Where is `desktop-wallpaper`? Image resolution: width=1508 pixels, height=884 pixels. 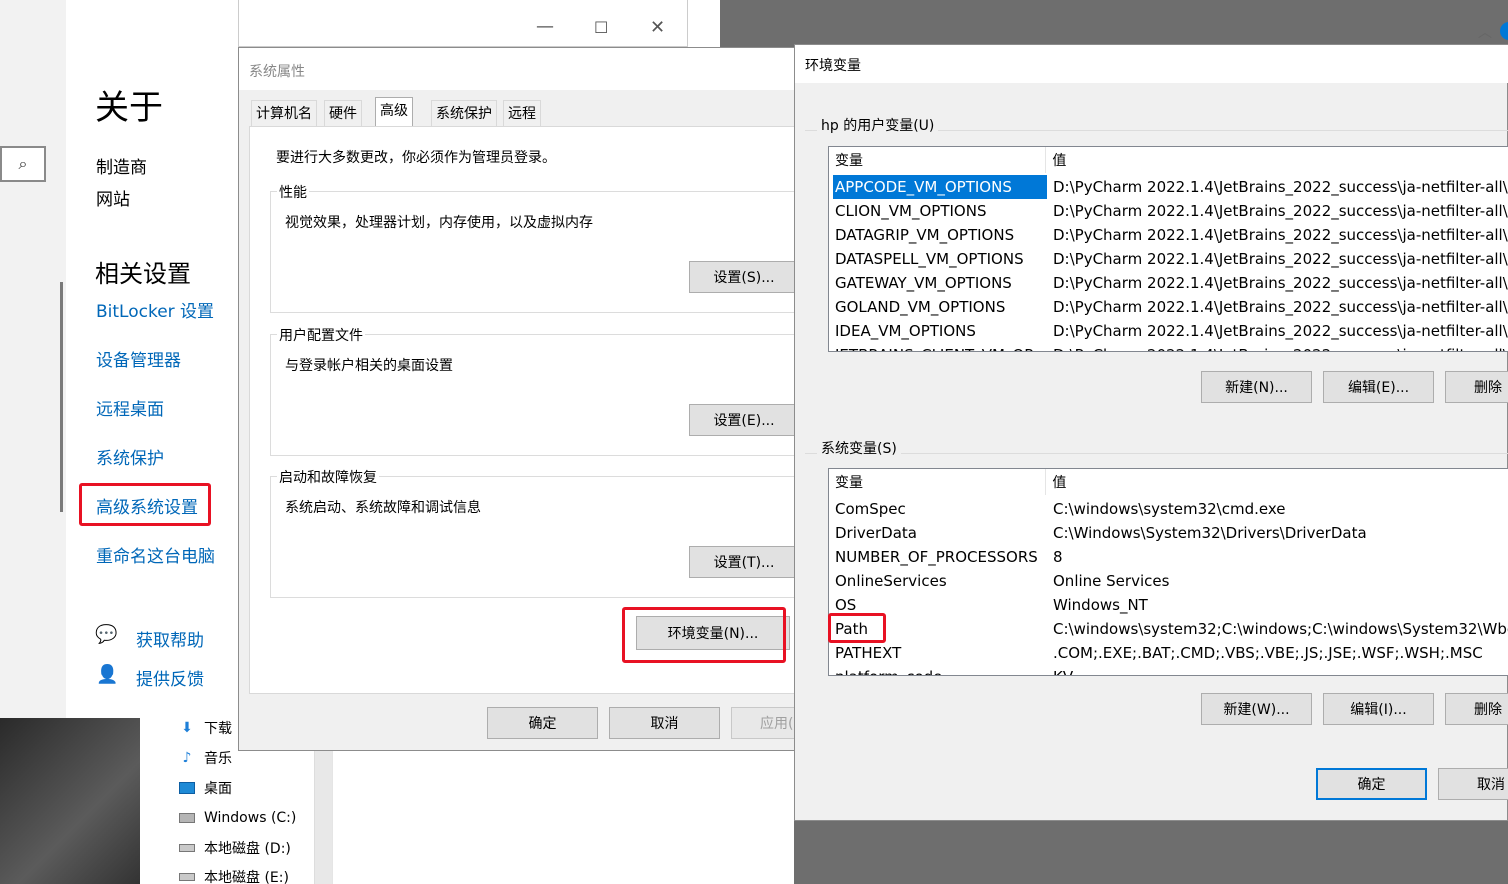
desktop-wallpaper is located at coordinates (70, 801).